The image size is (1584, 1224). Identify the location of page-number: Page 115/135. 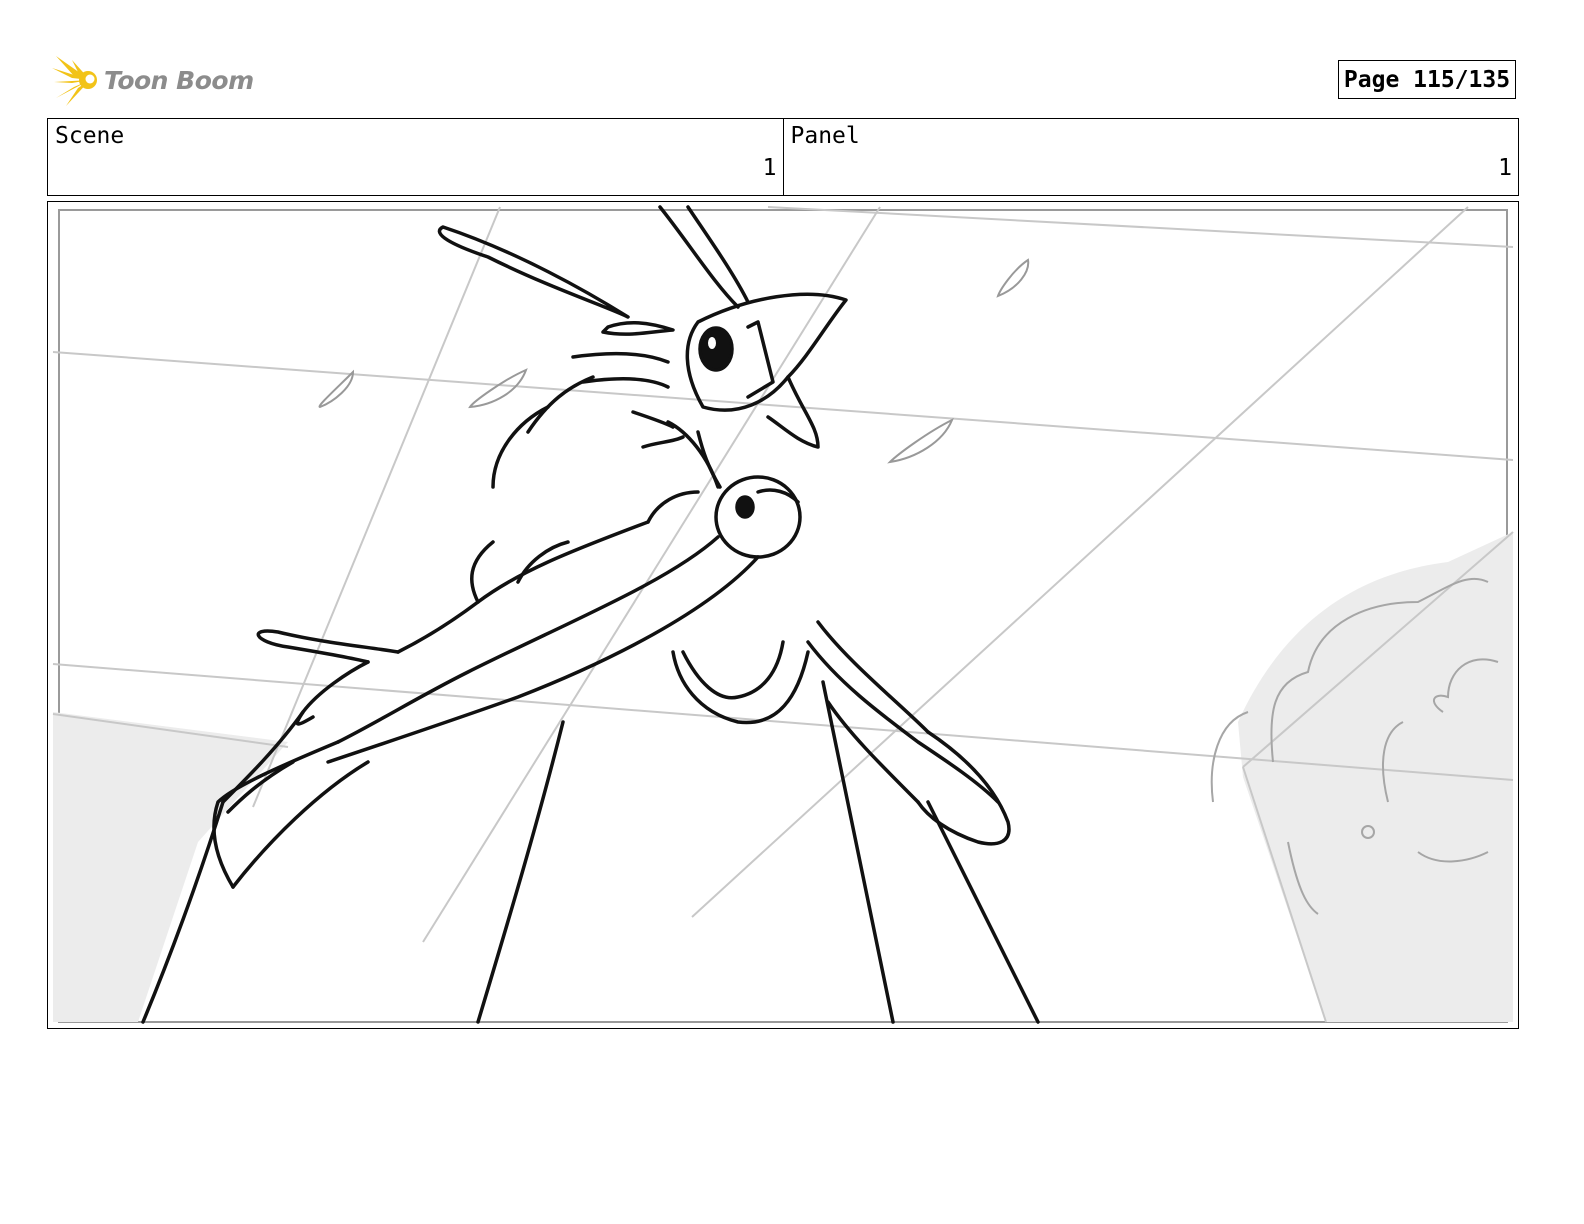
(1427, 79).